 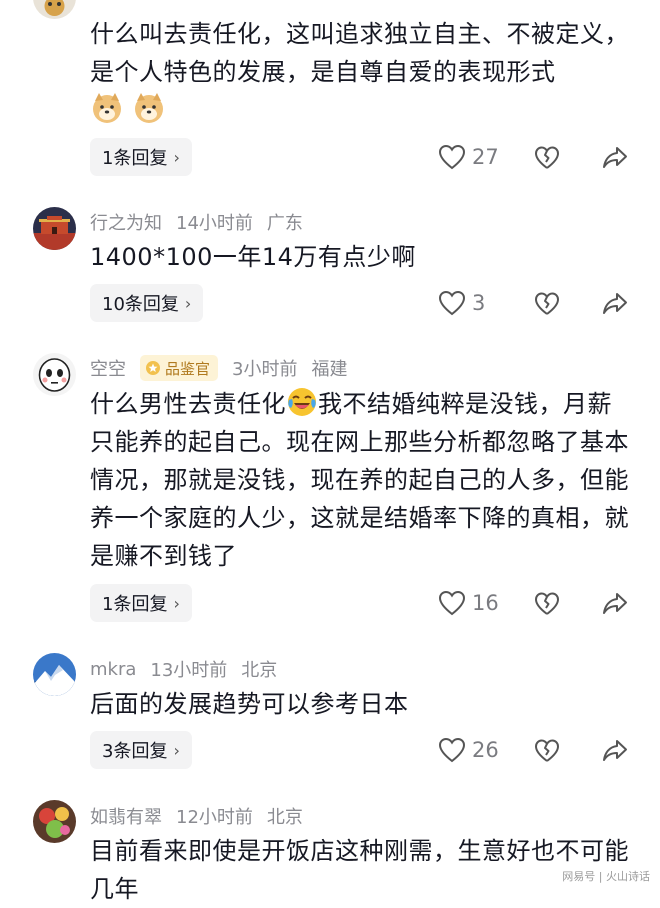 I want to click on reviewer-badge: 品鉴官, so click(x=179, y=368).